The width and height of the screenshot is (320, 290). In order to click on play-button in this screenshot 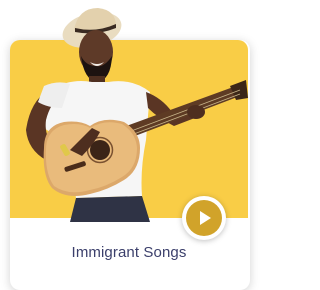, I will do `click(204, 218)`.